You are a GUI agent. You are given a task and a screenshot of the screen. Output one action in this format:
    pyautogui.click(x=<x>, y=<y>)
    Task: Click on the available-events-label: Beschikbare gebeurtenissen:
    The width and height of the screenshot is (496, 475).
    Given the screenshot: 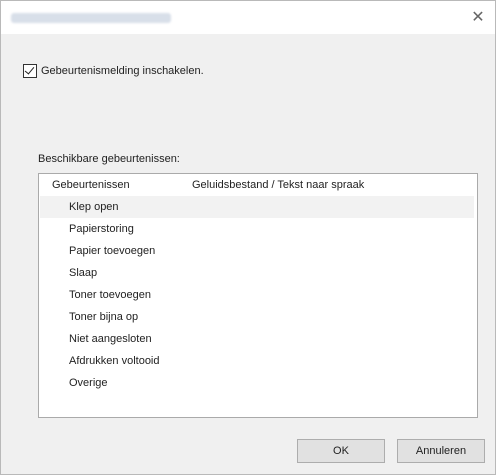 What is the action you would take?
    pyautogui.click(x=109, y=159)
    